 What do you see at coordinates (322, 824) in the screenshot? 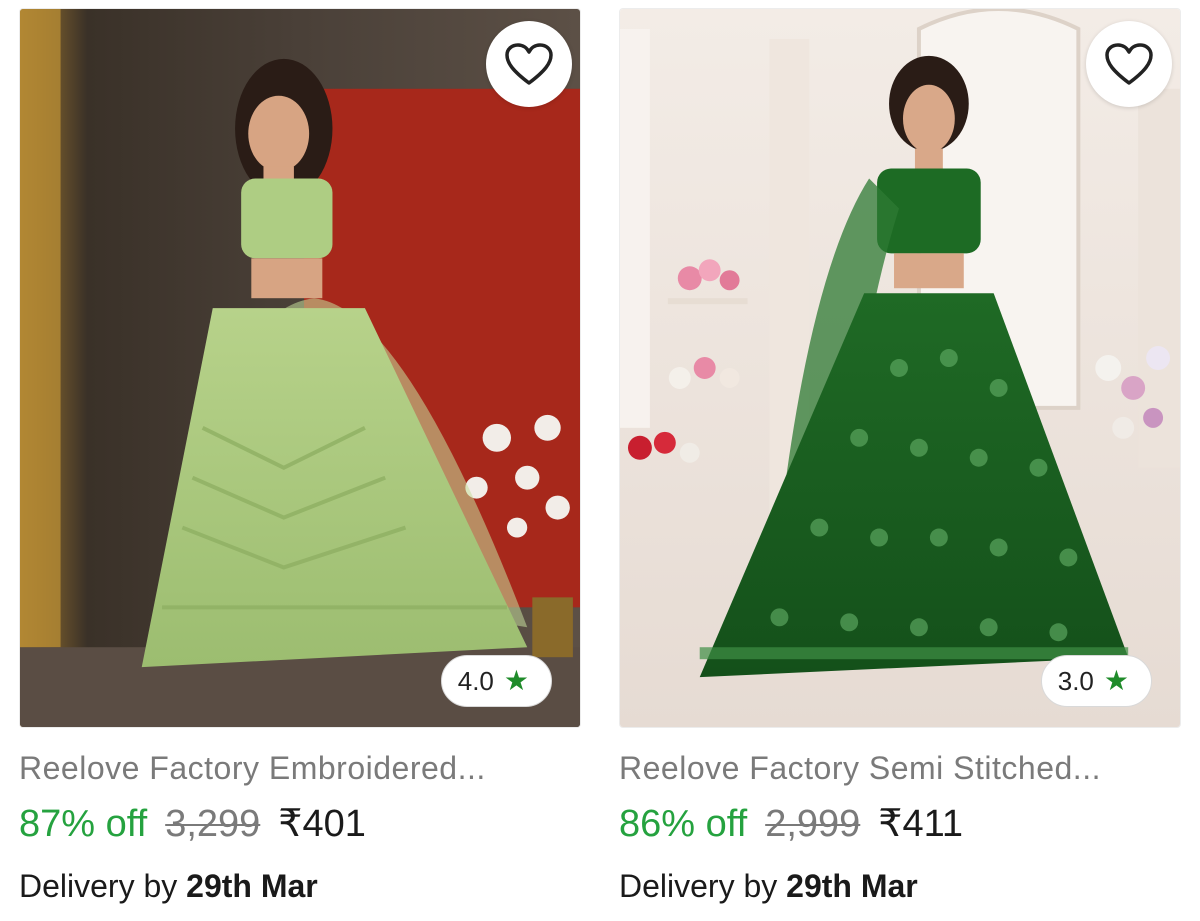
I see `selling-price: ₹401` at bounding box center [322, 824].